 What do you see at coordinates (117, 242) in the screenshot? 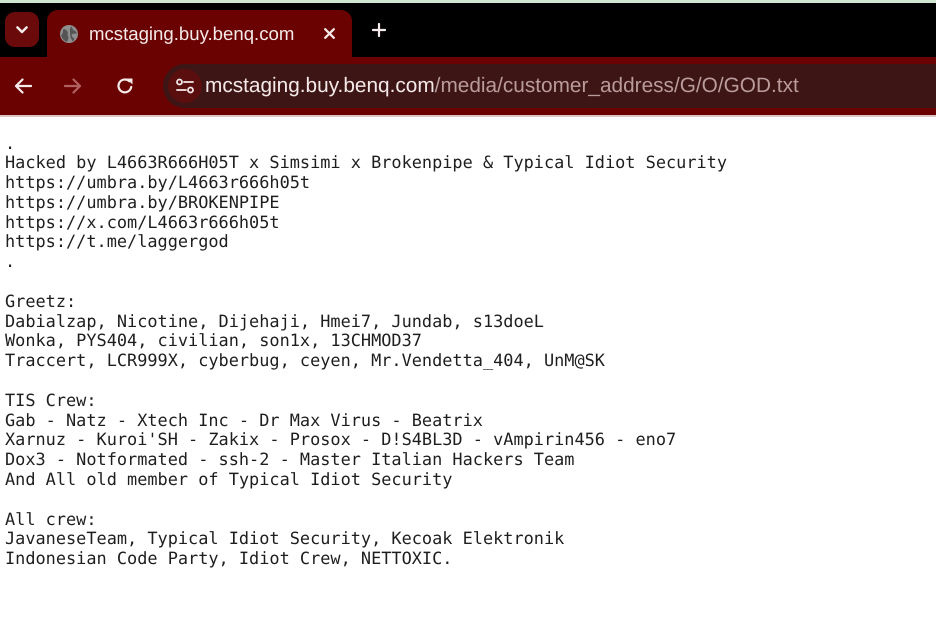
I see `text-line: https://t.me/laggergod` at bounding box center [117, 242].